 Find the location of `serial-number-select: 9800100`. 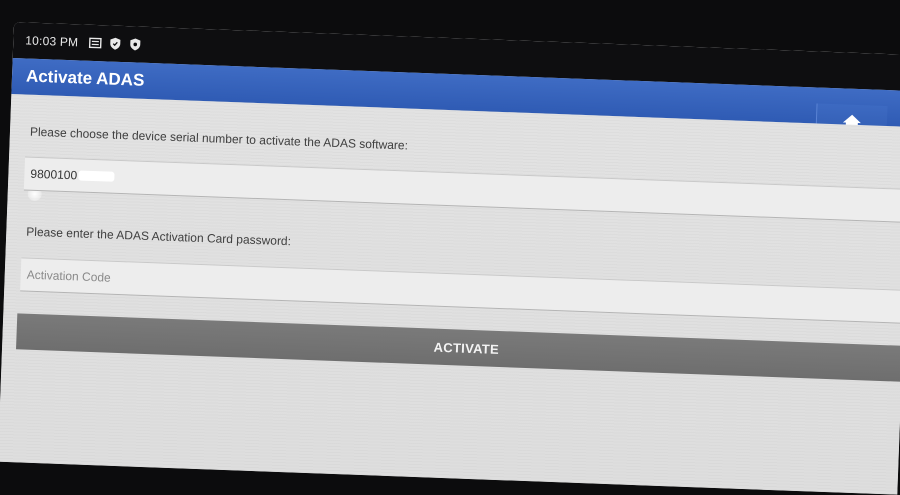

serial-number-select: 9800100 is located at coordinates (462, 189).